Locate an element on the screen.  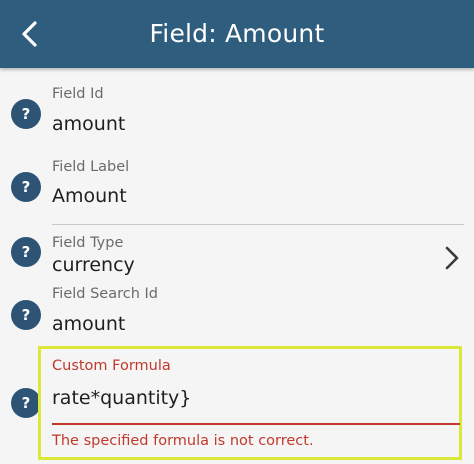
field-search-id-value: amount is located at coordinates (89, 324).